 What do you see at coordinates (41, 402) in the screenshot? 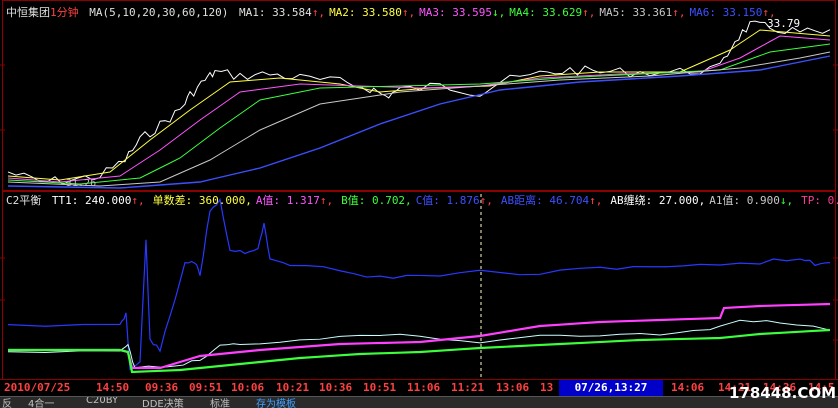
I see `tab-item: 4合一` at bounding box center [41, 402].